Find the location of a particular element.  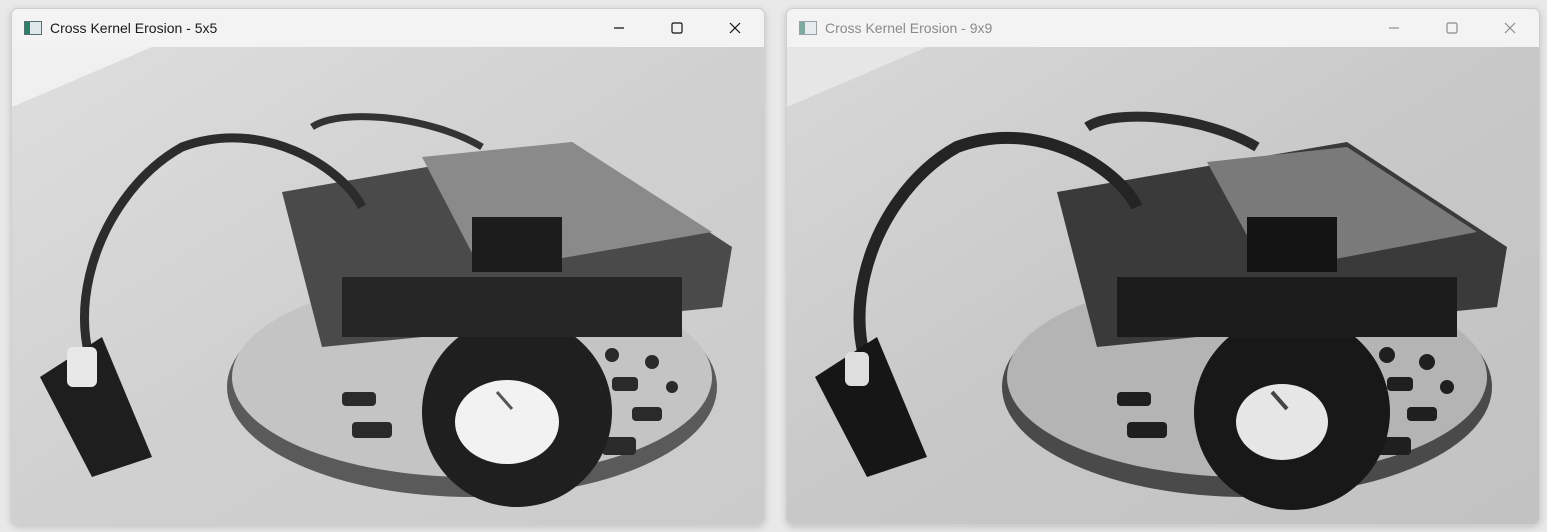

window-title: Cross Kernel Erosion - 9x9 is located at coordinates (909, 28).